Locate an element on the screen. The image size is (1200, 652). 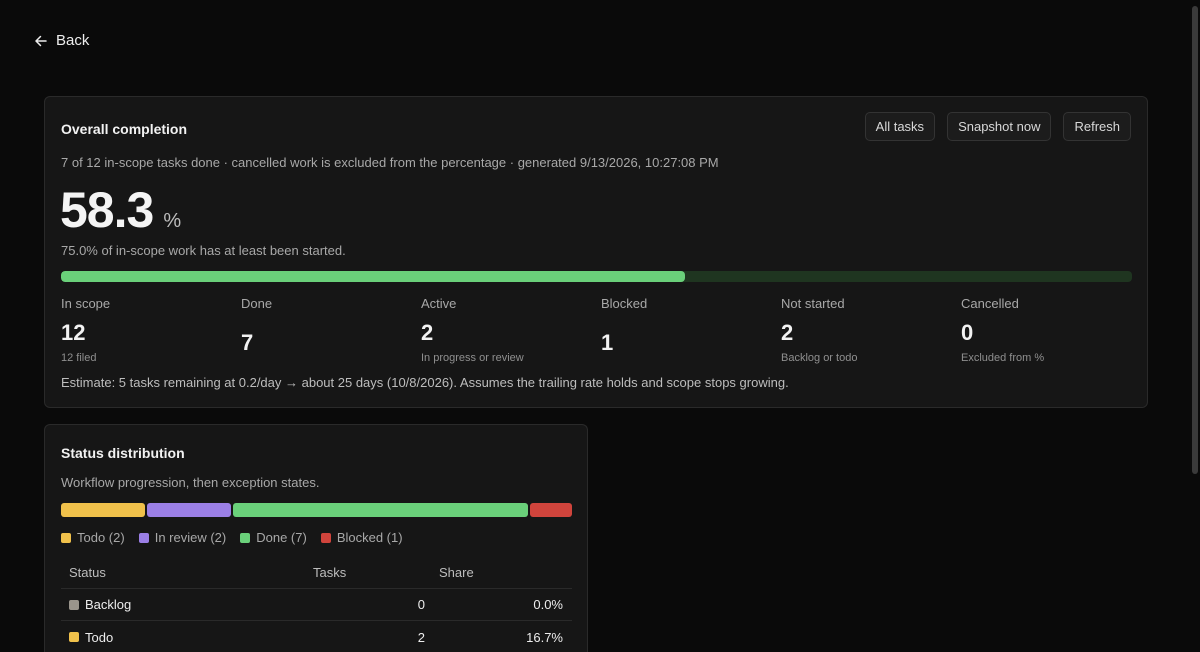
tasks-cell: 2 is located at coordinates (421, 637).